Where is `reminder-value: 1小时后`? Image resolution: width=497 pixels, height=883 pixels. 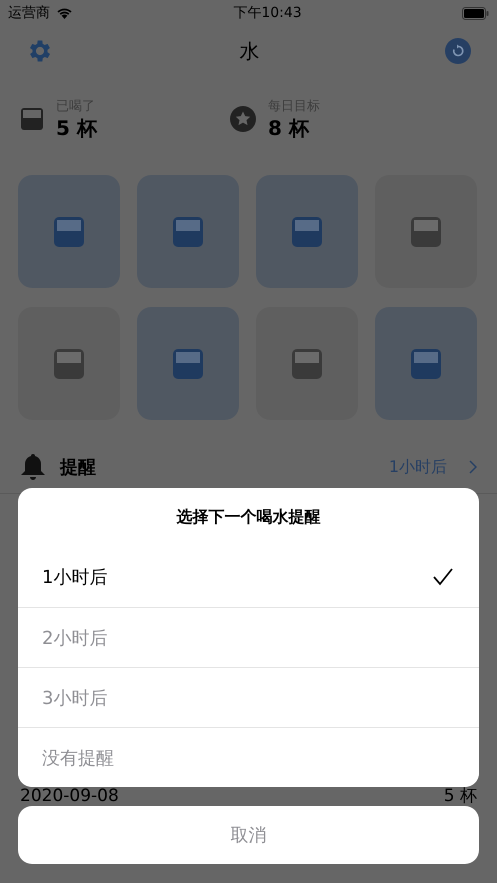
reminder-value: 1小时后 is located at coordinates (432, 467).